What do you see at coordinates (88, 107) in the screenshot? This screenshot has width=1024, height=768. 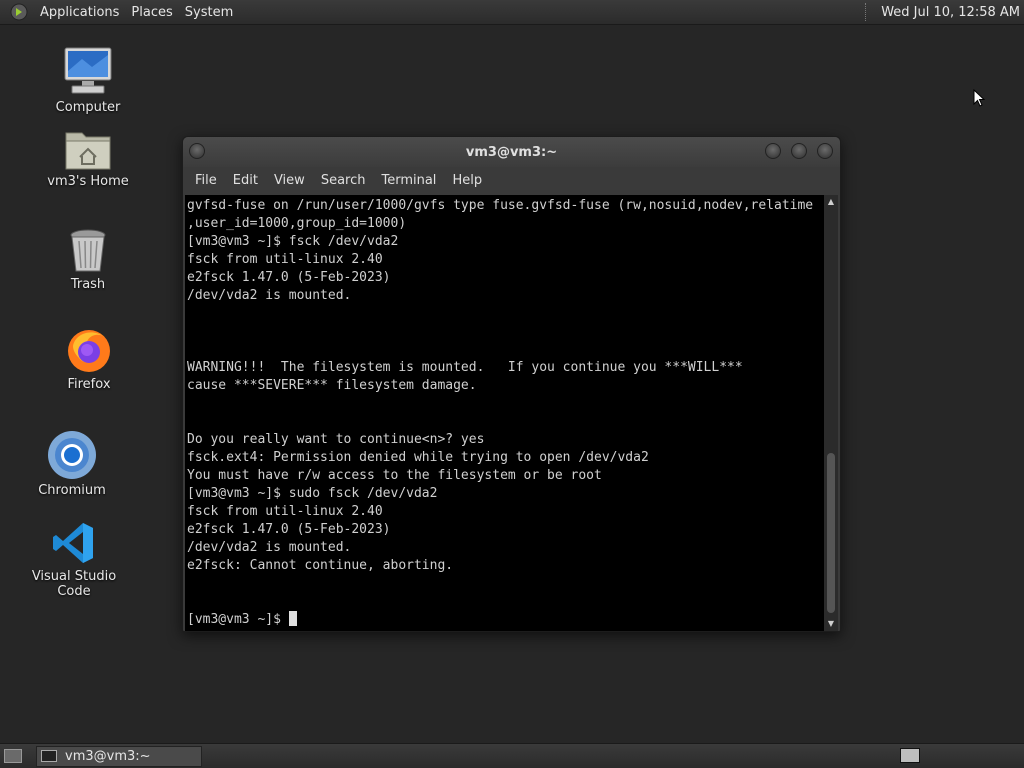 I see `desktop-icon-label: Computer` at bounding box center [88, 107].